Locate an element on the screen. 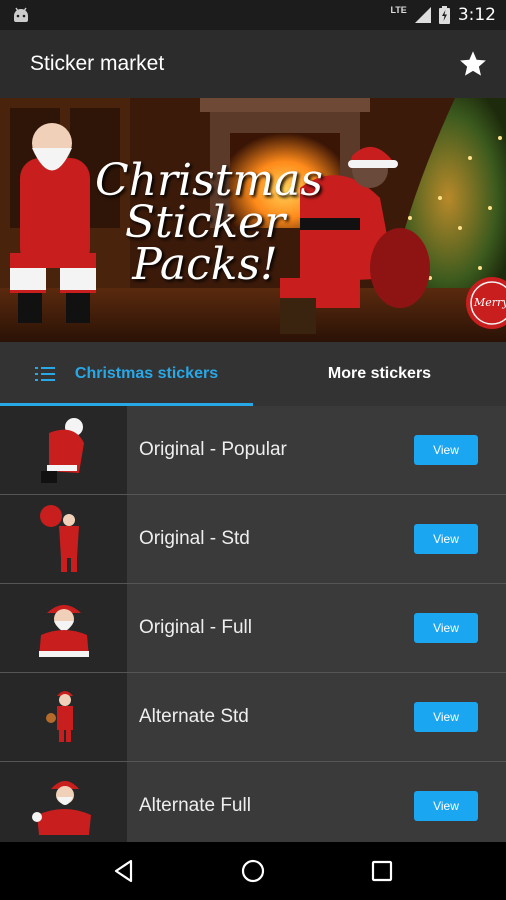 The width and height of the screenshot is (506, 900). network-type: LTE is located at coordinates (398, 10).